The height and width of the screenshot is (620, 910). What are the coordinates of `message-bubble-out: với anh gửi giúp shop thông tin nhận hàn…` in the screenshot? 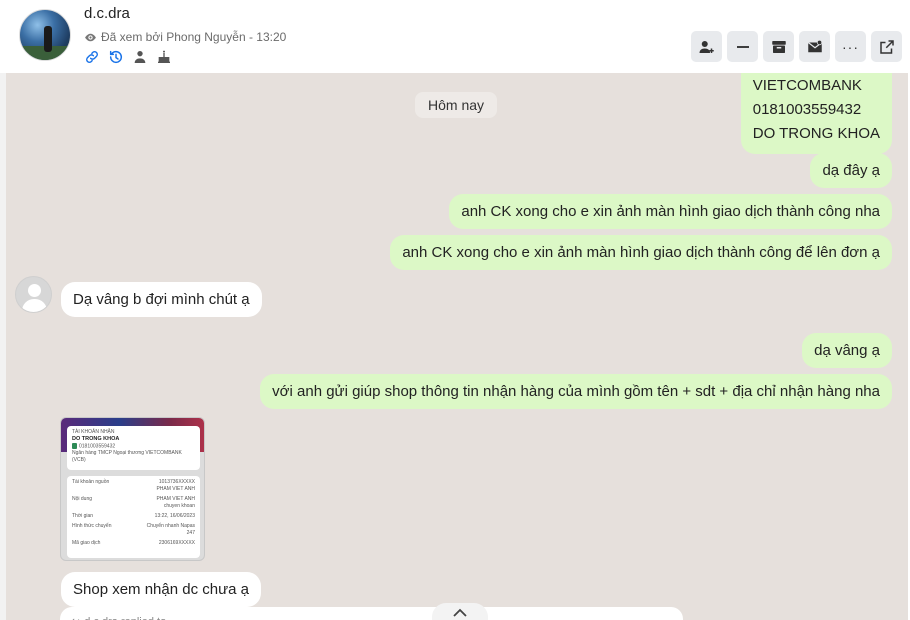 It's located at (576, 391).